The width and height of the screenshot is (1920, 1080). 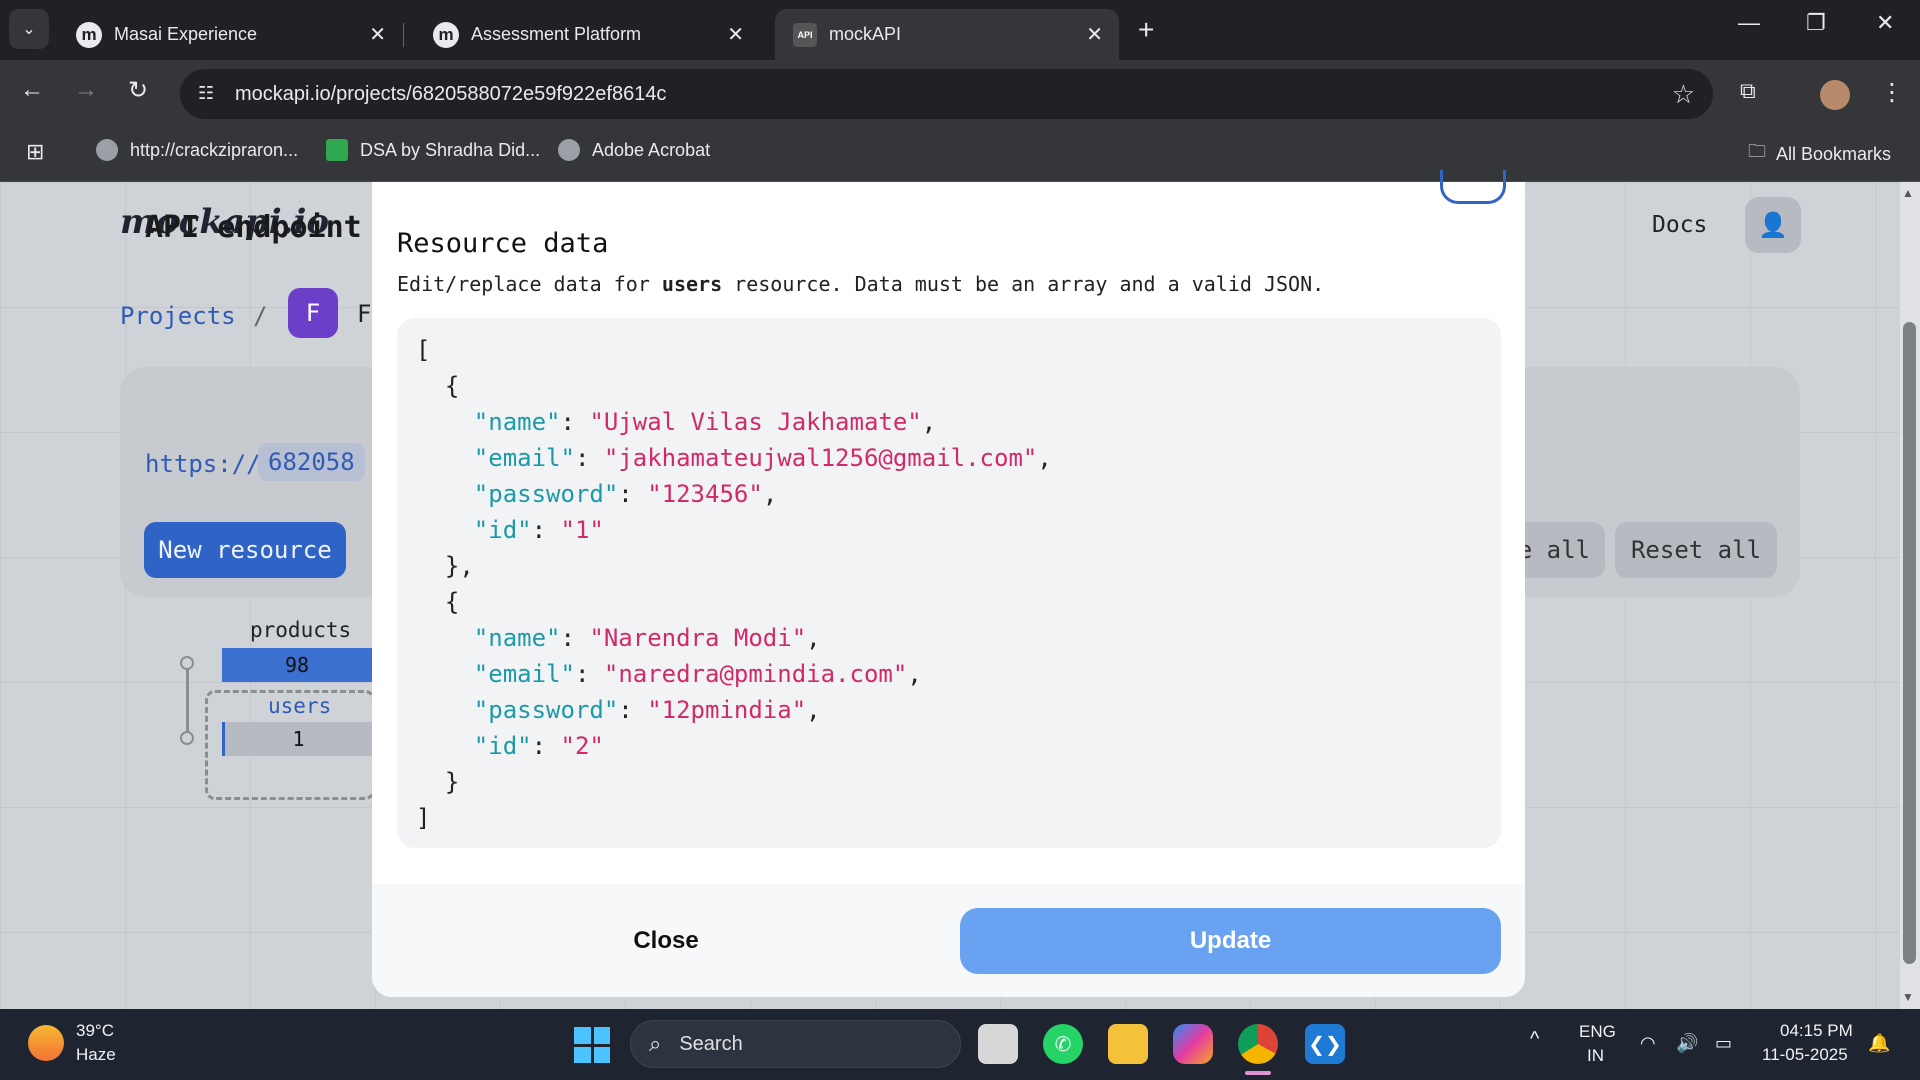 I want to click on weather-temperature: 39°C, so click(x=95, y=1031).